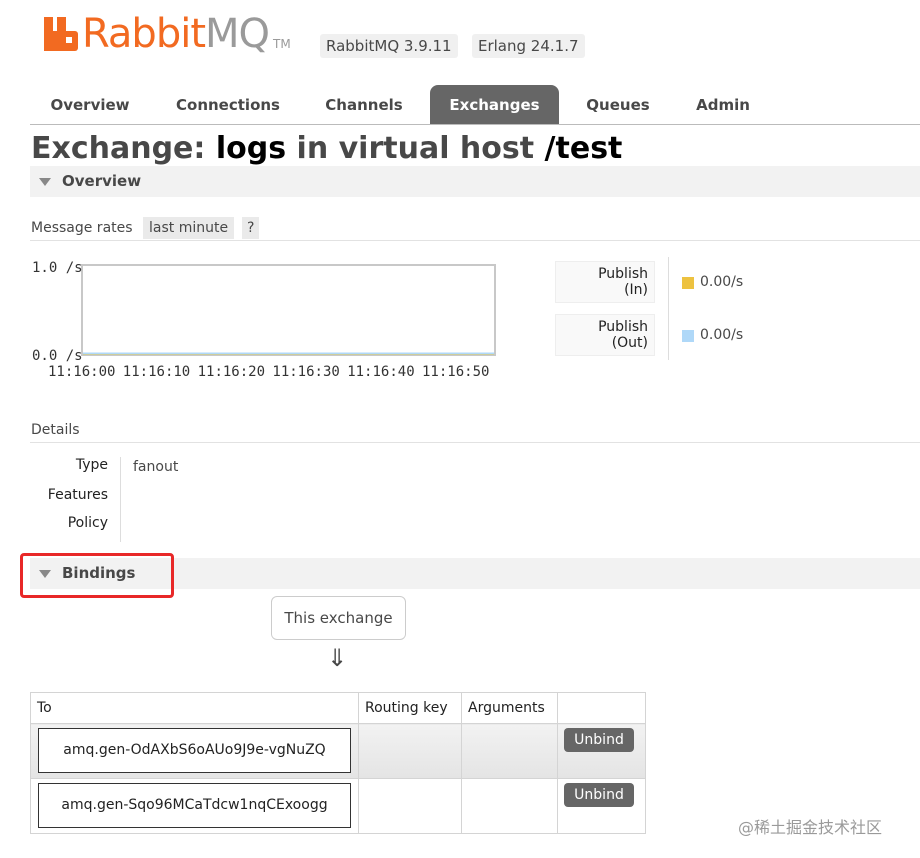 This screenshot has width=920, height=858. Describe the element at coordinates (282, 44) in the screenshot. I see `logo-trademark: TM` at that location.